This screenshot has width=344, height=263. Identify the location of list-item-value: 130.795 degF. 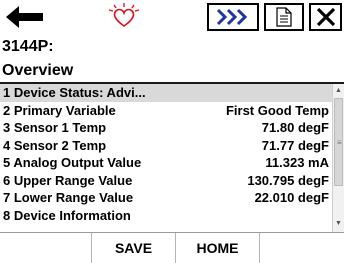
(288, 180).